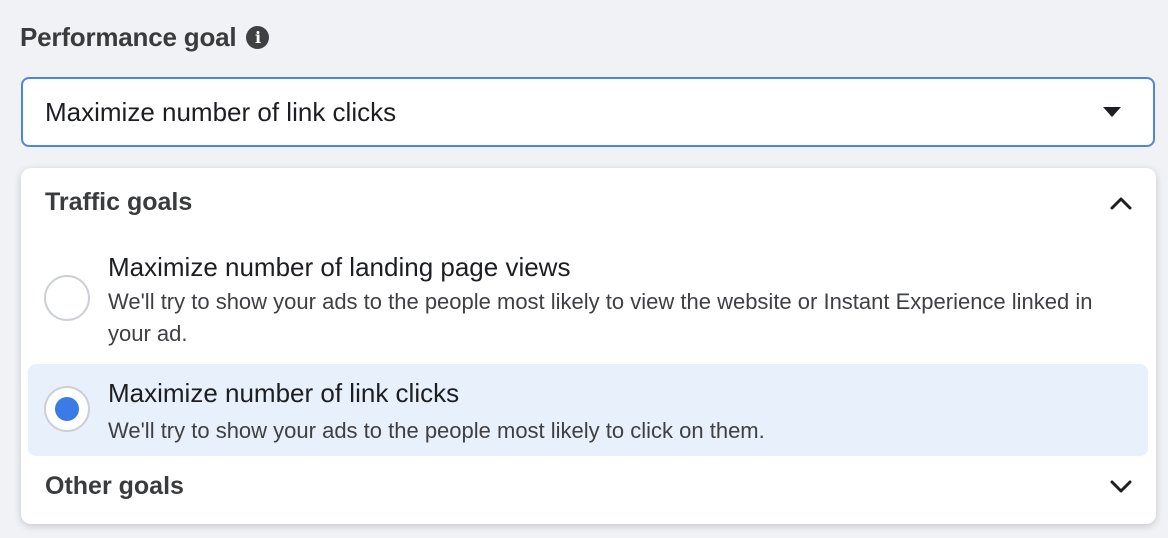 This screenshot has height=538, width=1168. What do you see at coordinates (1121, 203) in the screenshot?
I see `chevron-up-icon` at bounding box center [1121, 203].